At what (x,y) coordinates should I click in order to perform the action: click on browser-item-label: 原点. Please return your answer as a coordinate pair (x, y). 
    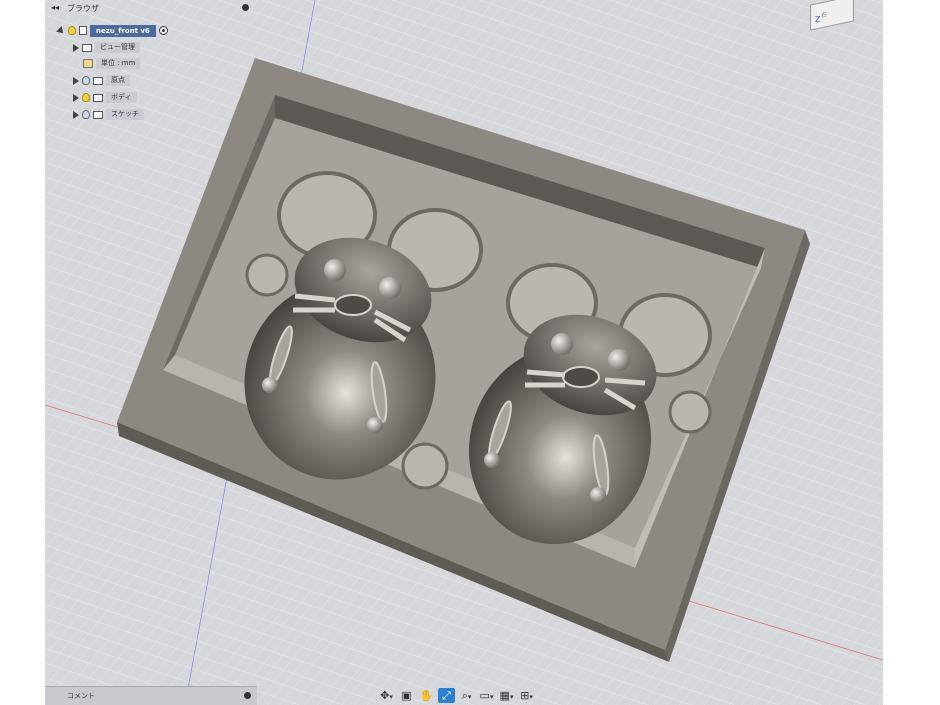
    Looking at the image, I should click on (118, 80).